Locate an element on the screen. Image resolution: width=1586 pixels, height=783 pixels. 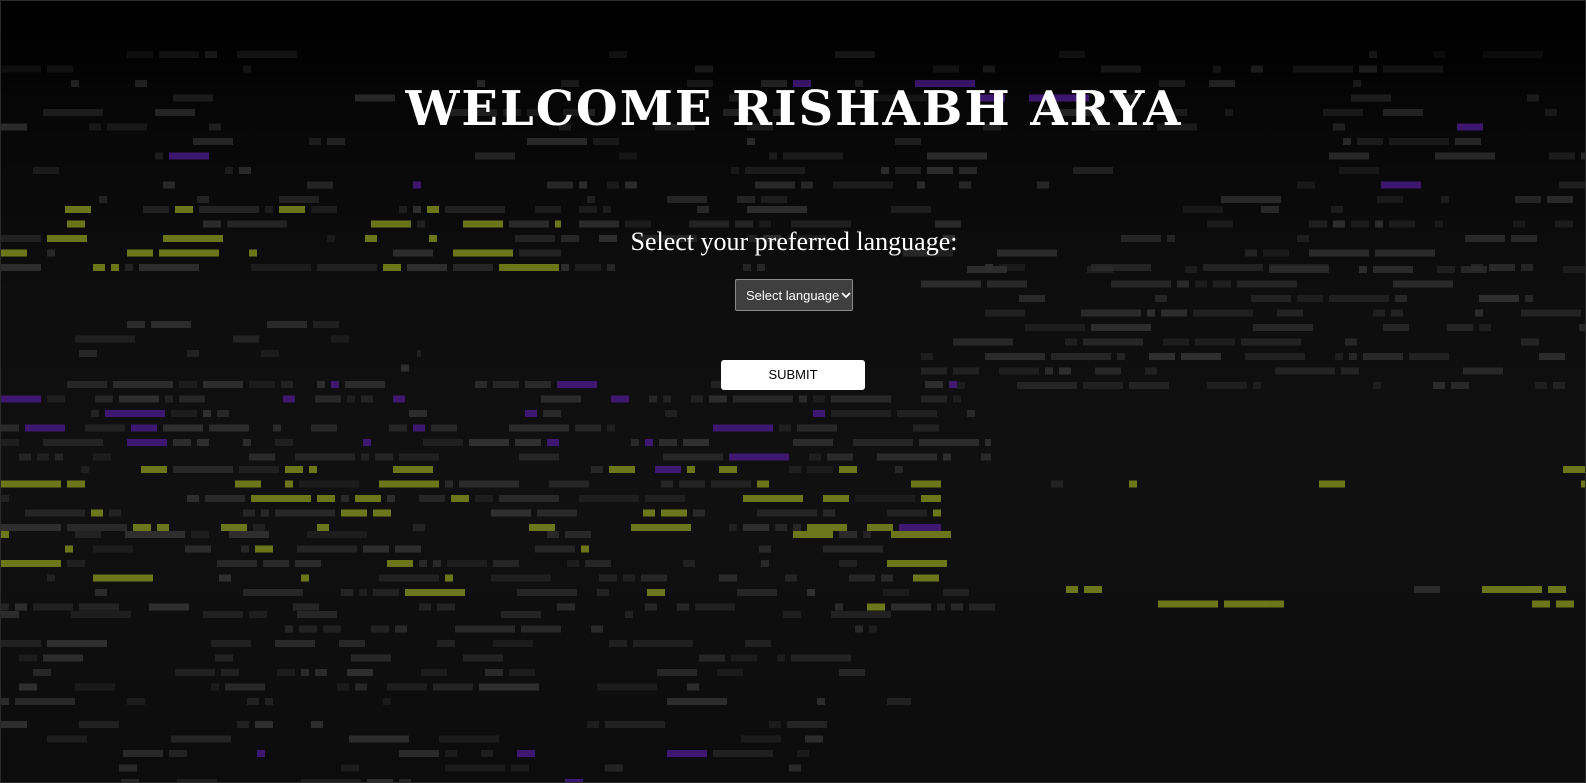
language-select-value: Select language is located at coordinates (793, 295).